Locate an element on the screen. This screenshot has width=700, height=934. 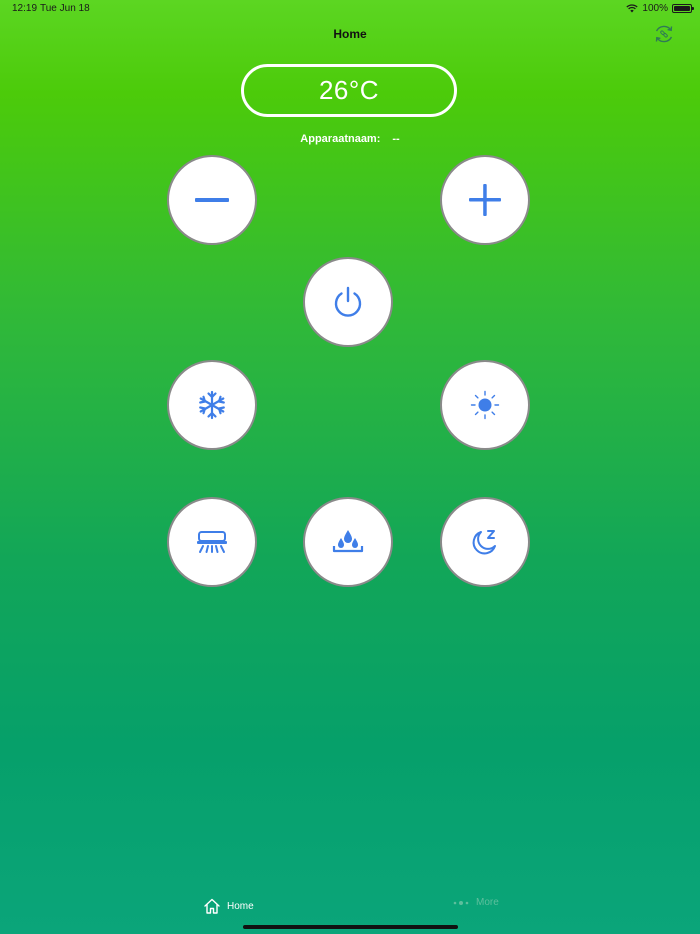
home-indicator is located at coordinates (350, 927).